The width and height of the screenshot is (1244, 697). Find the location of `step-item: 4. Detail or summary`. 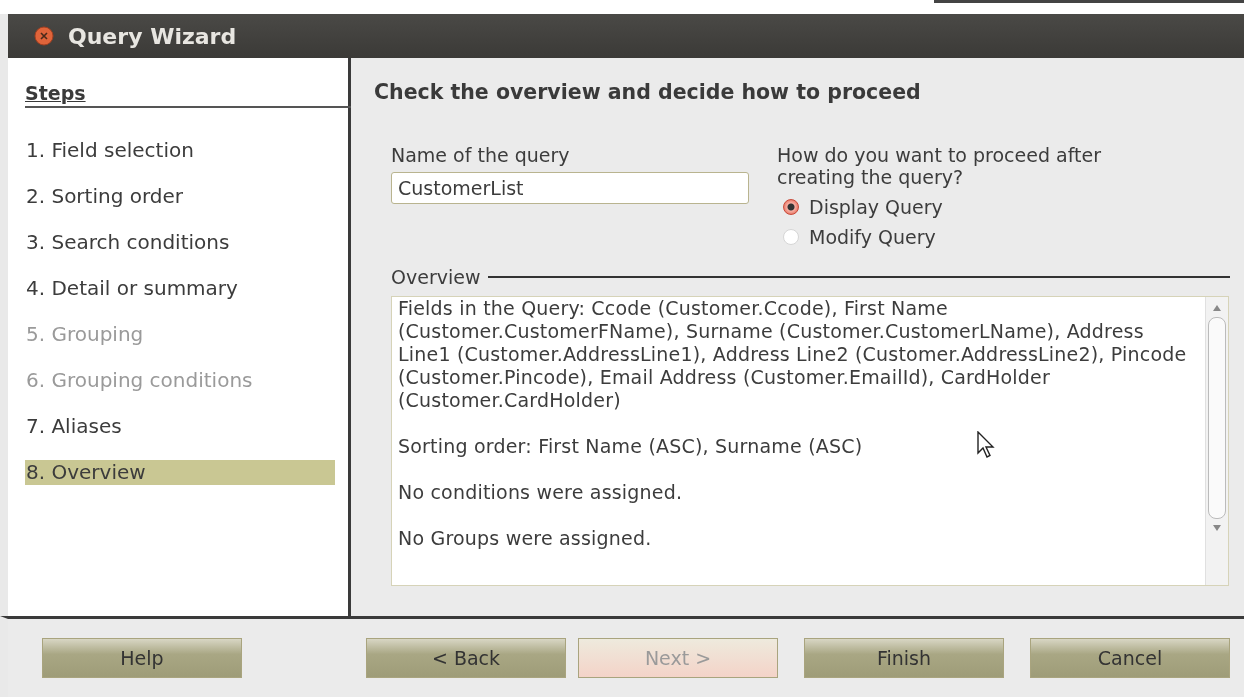

step-item: 4. Detail or summary is located at coordinates (180, 288).